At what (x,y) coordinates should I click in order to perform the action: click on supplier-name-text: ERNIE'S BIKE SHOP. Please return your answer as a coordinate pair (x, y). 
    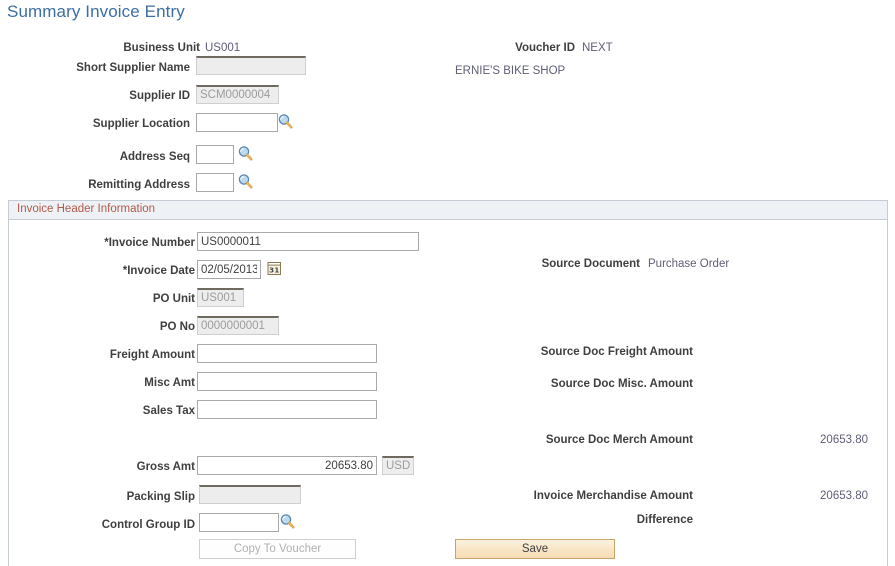
    Looking at the image, I should click on (510, 71).